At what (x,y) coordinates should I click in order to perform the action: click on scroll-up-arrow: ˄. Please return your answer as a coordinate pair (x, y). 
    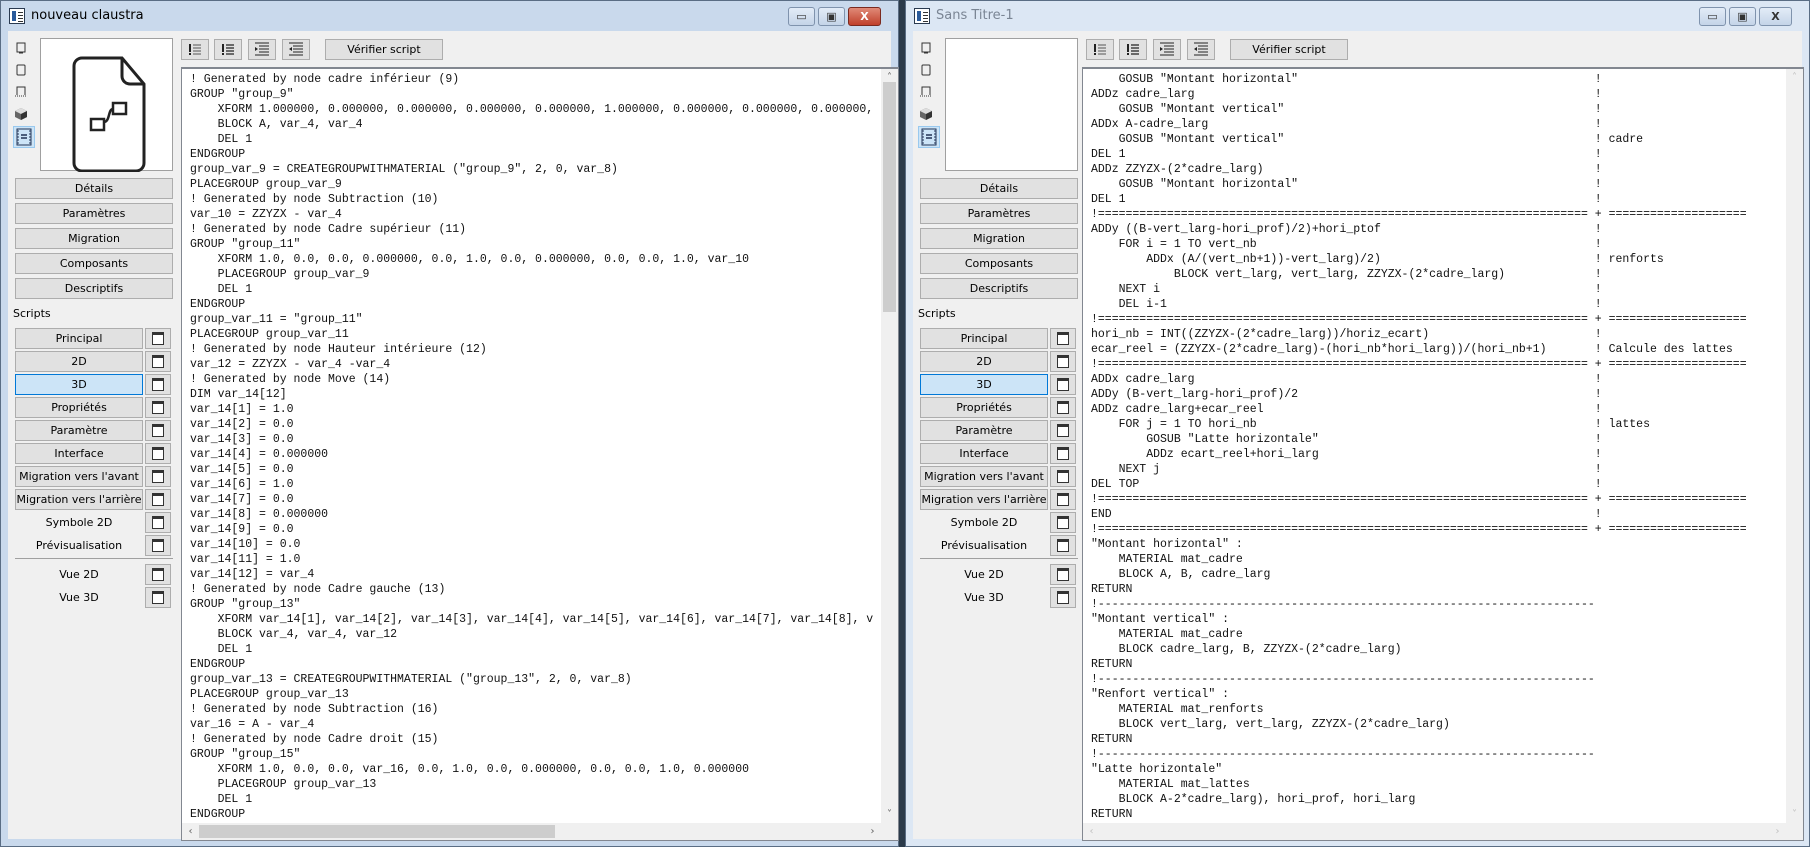
    Looking at the image, I should click on (1794, 77).